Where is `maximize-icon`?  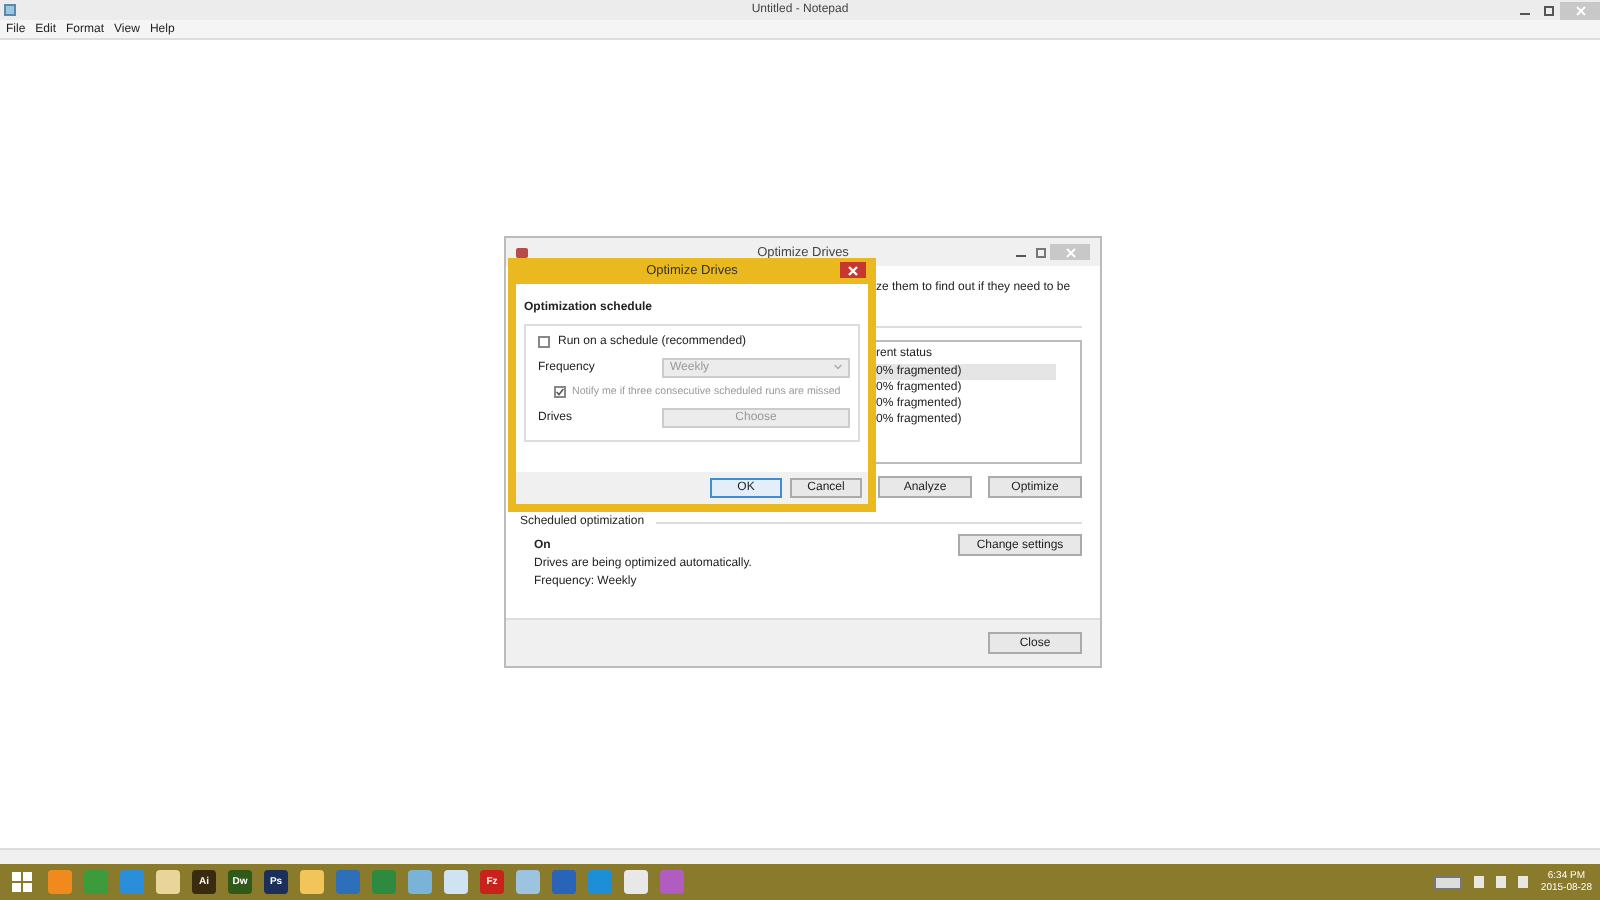 maximize-icon is located at coordinates (1040, 252).